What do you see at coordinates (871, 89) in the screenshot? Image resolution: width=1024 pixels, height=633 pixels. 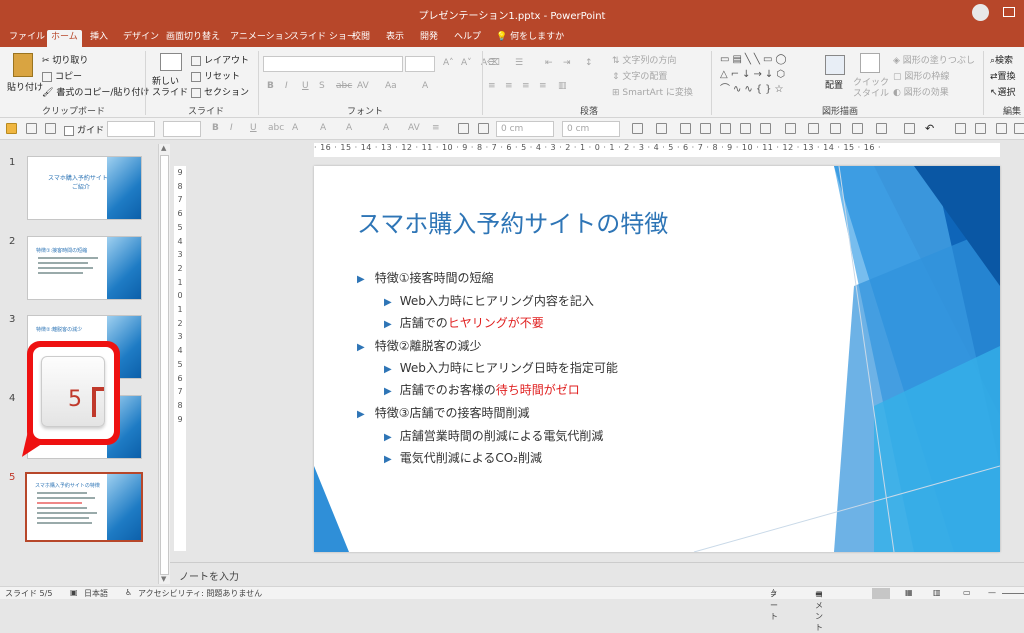 I see `quick-styles-button: クイック スタイル` at bounding box center [871, 89].